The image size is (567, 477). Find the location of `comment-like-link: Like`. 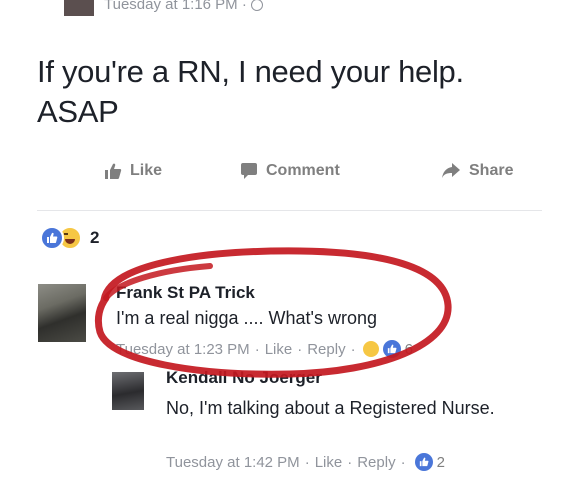

comment-like-link: Like is located at coordinates (279, 349).